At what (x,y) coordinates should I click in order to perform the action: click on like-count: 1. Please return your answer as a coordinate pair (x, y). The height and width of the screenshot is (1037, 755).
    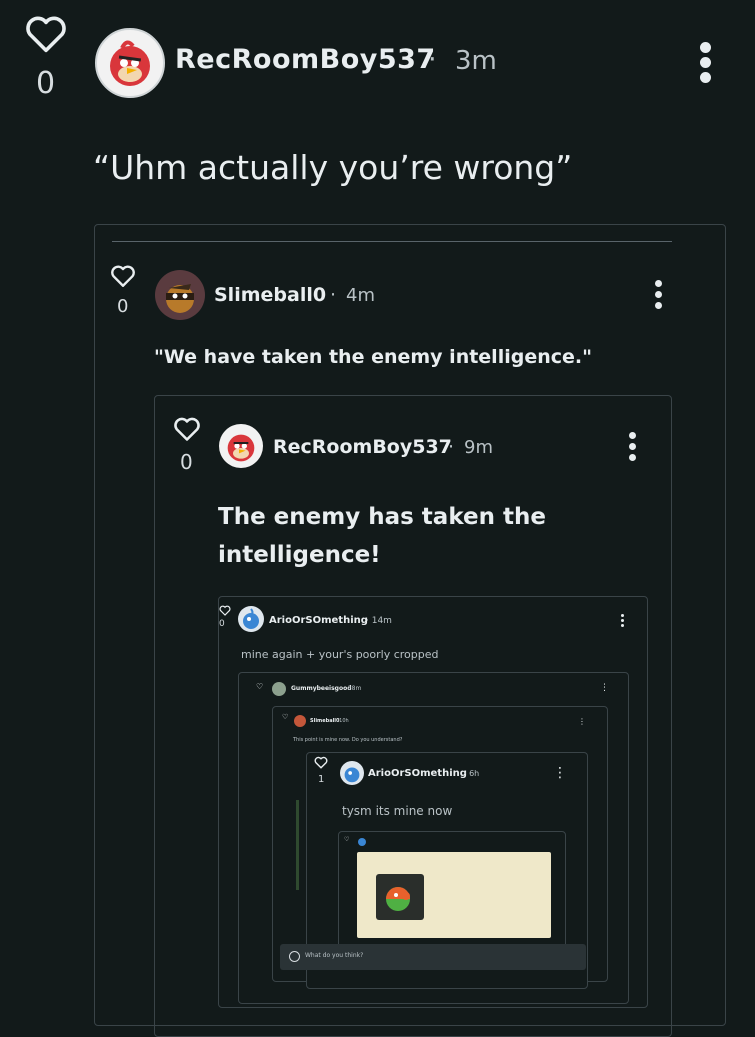
    Looking at the image, I should click on (321, 779).